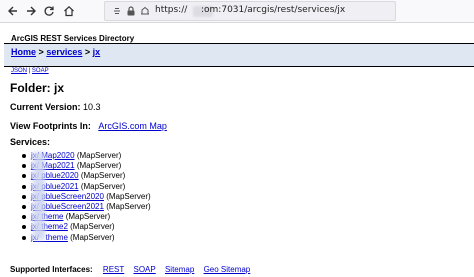  Describe the element at coordinates (37, 88) in the screenshot. I see `folder-title: Folder: jx` at that location.